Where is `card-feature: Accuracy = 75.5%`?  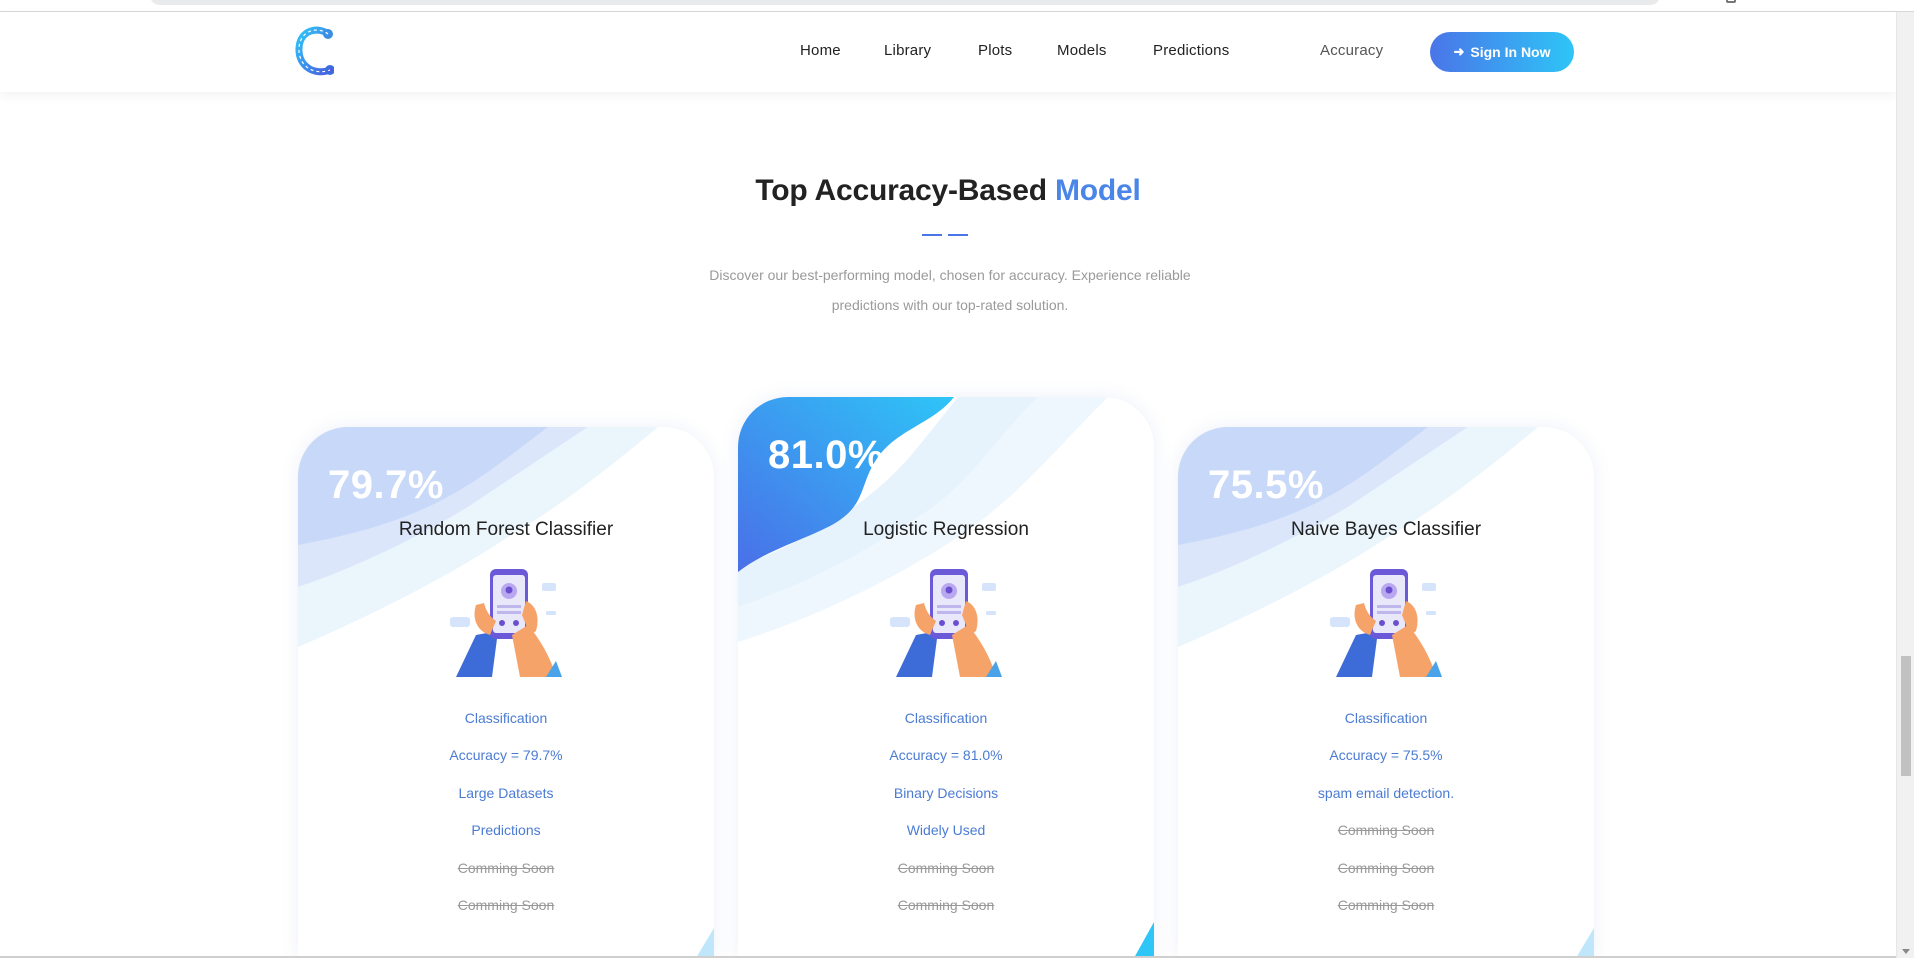 card-feature: Accuracy = 75.5% is located at coordinates (1386, 755).